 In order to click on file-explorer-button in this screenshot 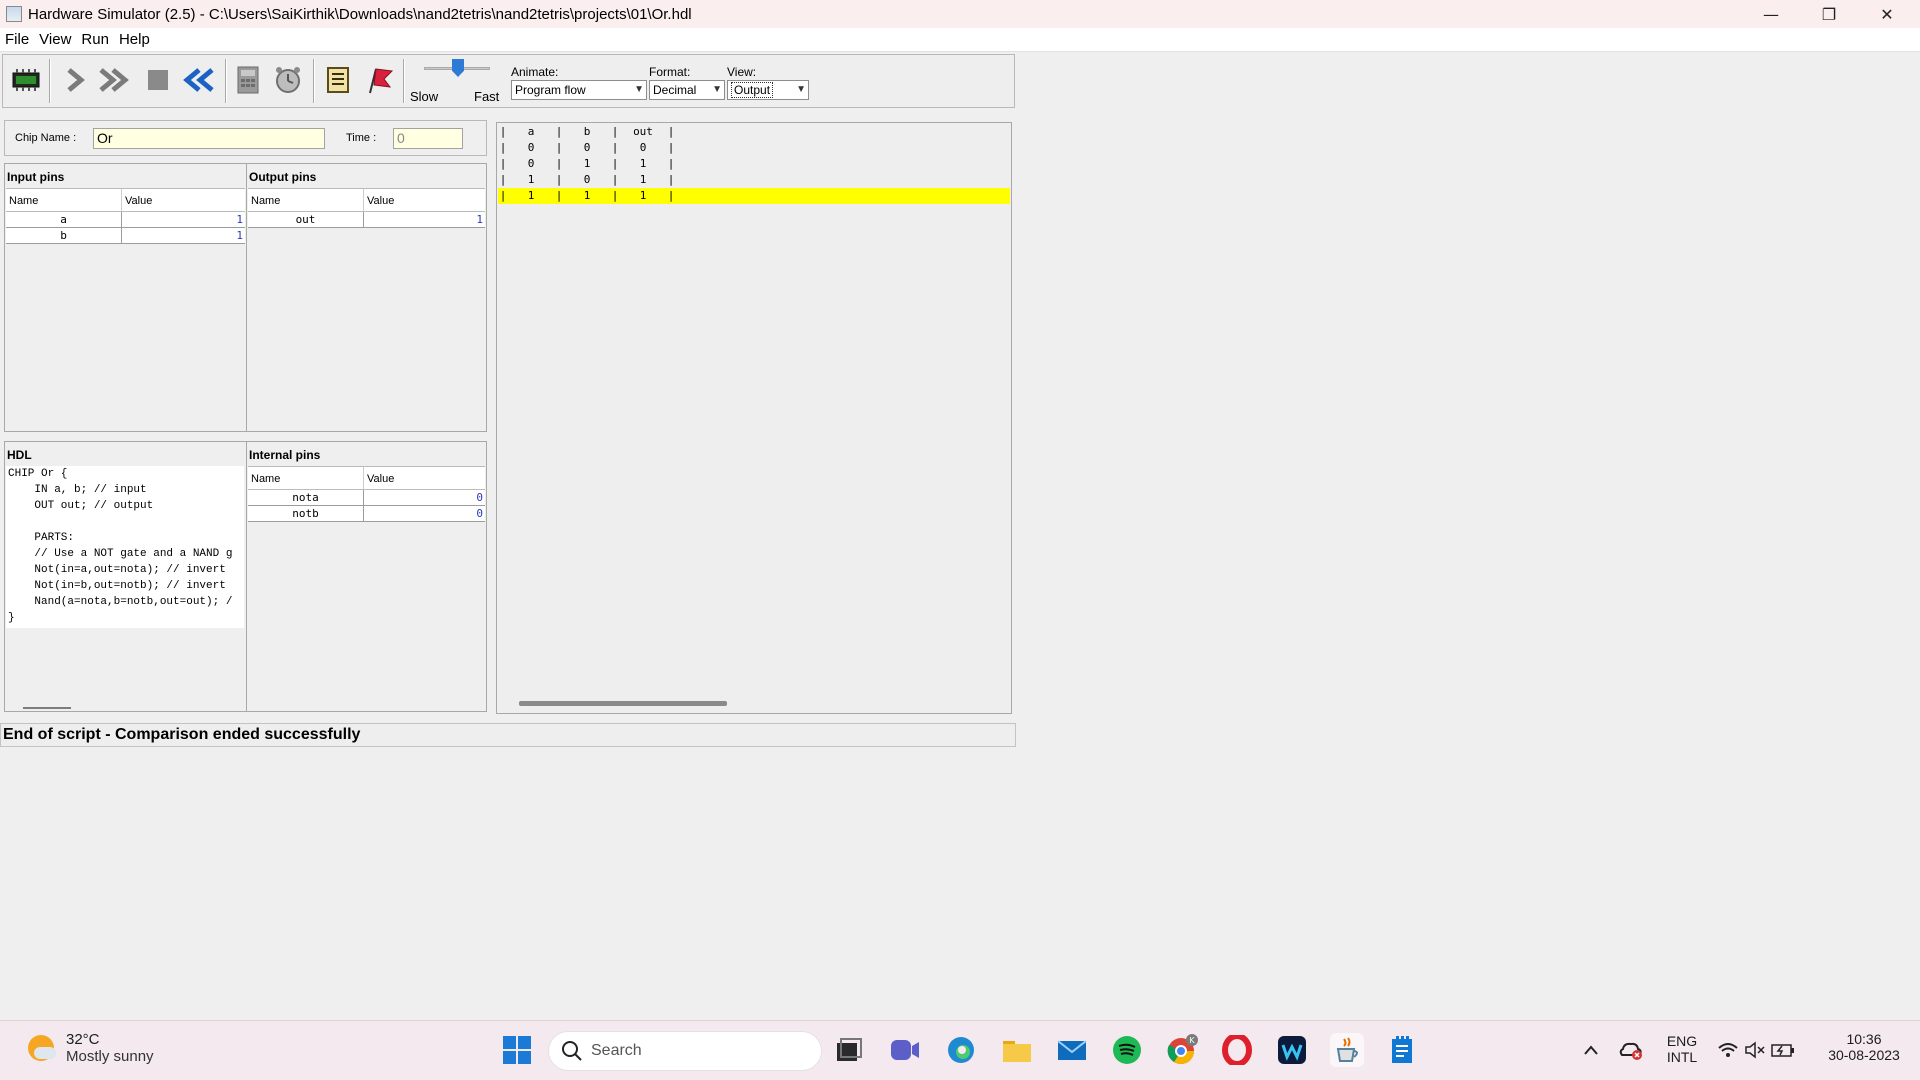, I will do `click(1017, 1050)`.